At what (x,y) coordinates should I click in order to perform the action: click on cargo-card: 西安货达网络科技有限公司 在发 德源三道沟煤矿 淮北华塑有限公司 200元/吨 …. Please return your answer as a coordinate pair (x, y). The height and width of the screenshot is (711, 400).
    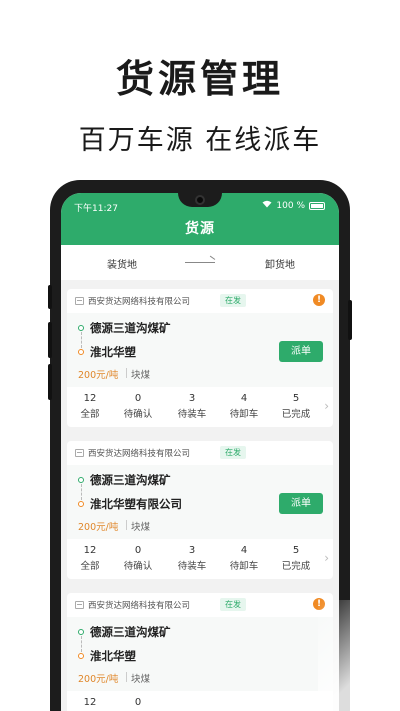
    Looking at the image, I should click on (200, 510).